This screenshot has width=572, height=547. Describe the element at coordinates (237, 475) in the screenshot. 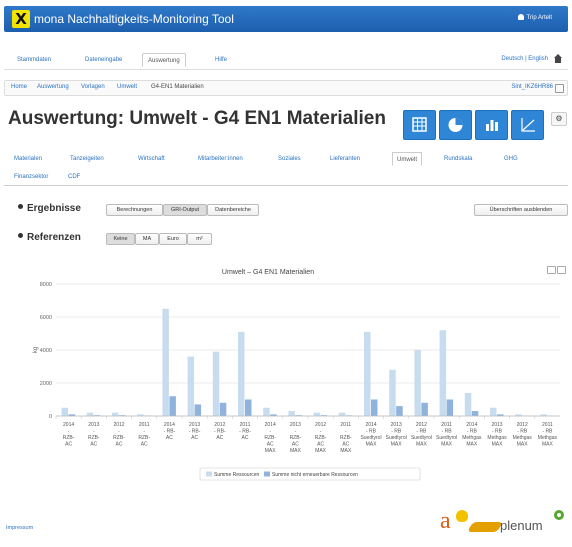

I see `legend-label: Summe Ressourcen` at that location.